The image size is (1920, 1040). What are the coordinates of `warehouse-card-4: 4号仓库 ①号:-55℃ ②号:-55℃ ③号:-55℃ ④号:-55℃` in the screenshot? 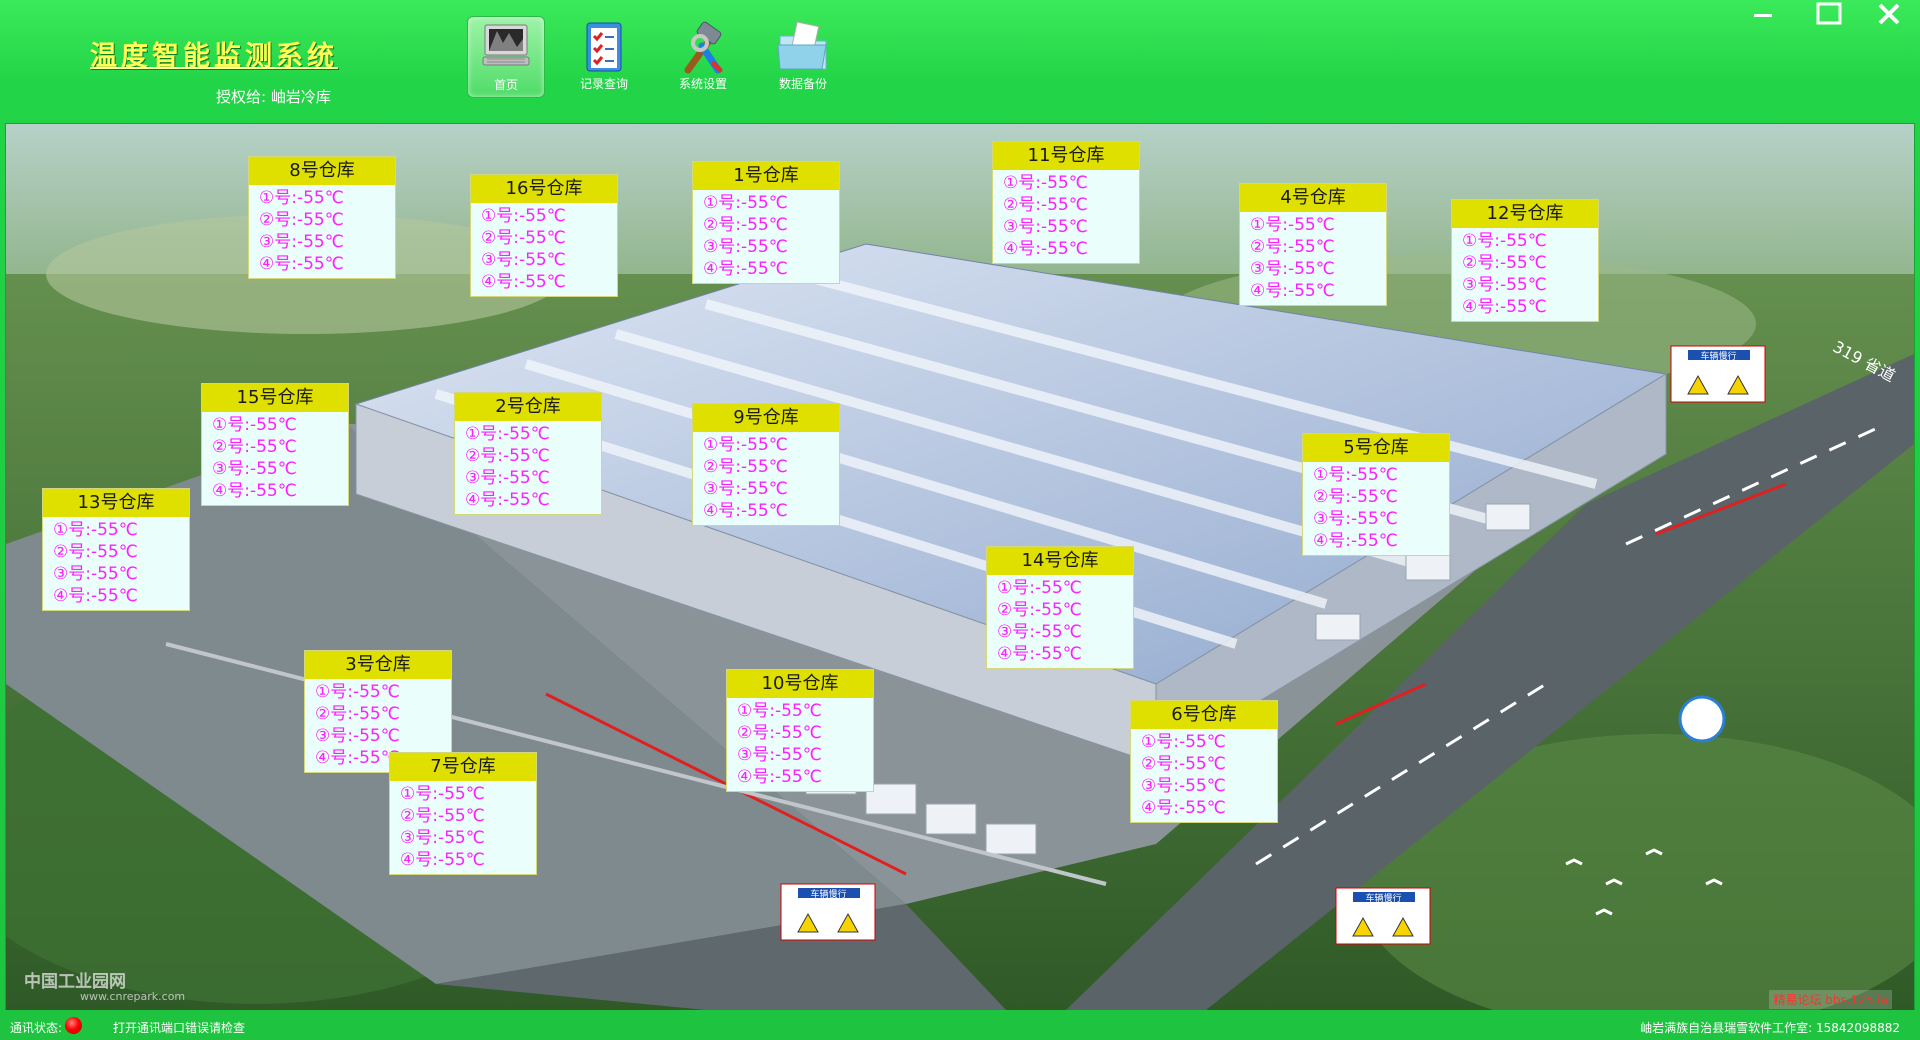 It's located at (1313, 244).